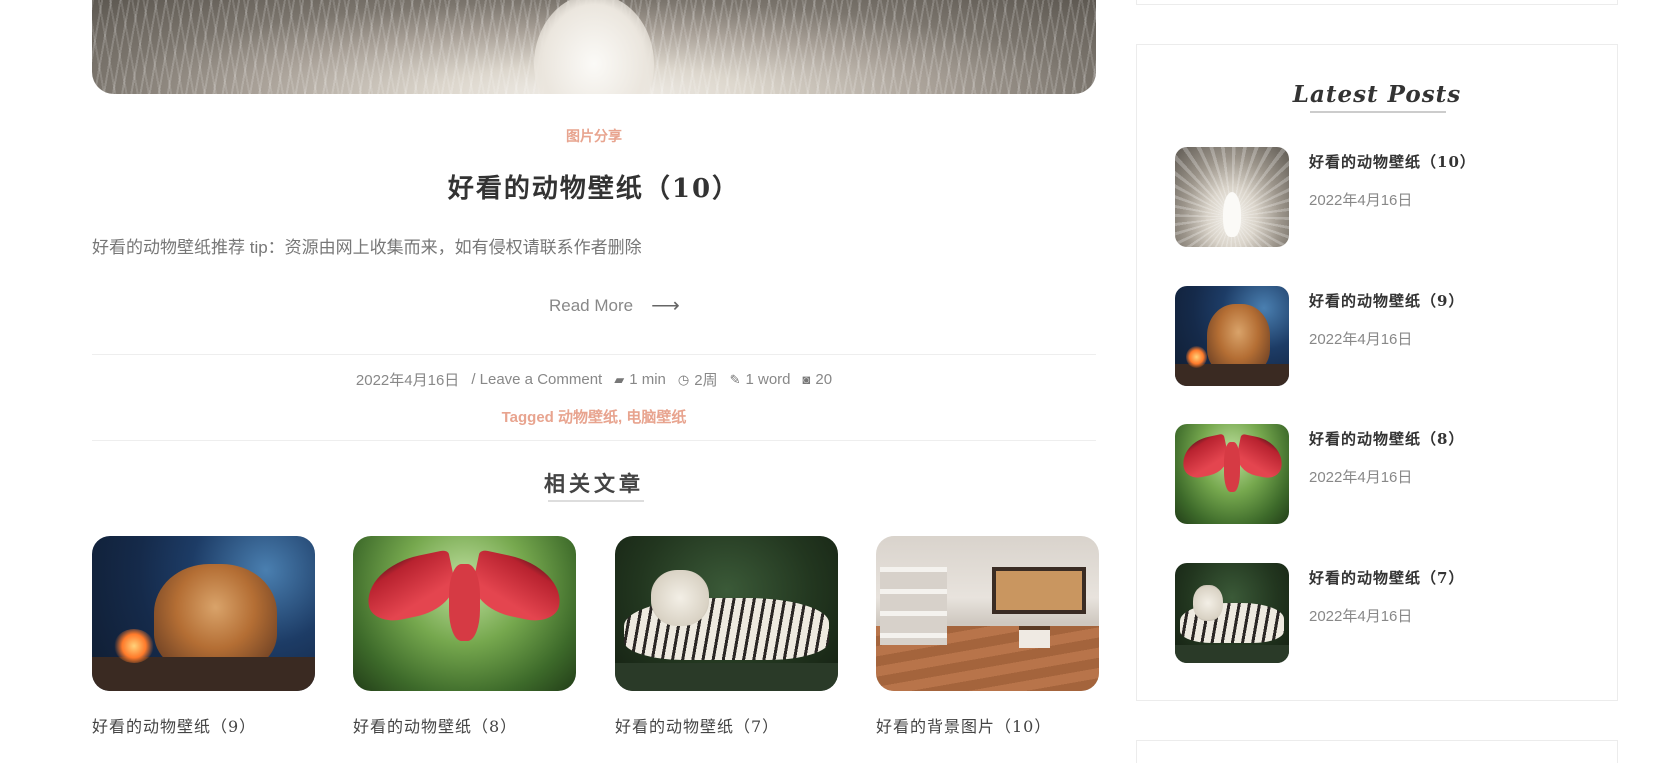  What do you see at coordinates (594, 186) in the screenshot?
I see `post-title: 好看的动物壁纸（10）` at bounding box center [594, 186].